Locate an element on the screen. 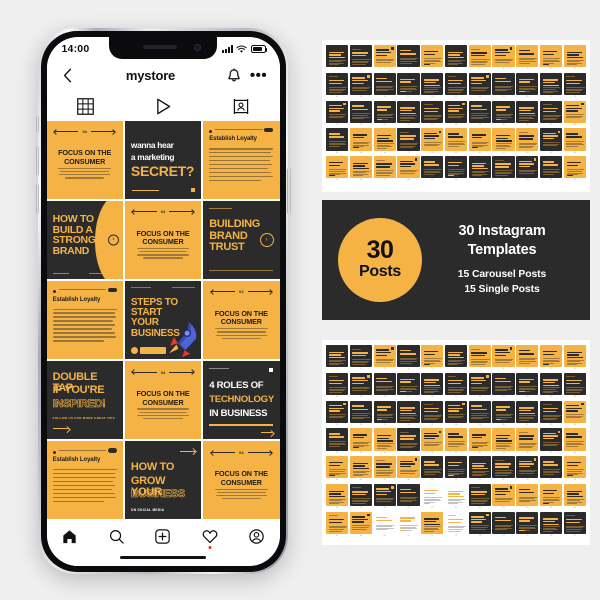 The width and height of the screenshot is (600, 600). template-thumbnail: 30 is located at coordinates (503, 413).